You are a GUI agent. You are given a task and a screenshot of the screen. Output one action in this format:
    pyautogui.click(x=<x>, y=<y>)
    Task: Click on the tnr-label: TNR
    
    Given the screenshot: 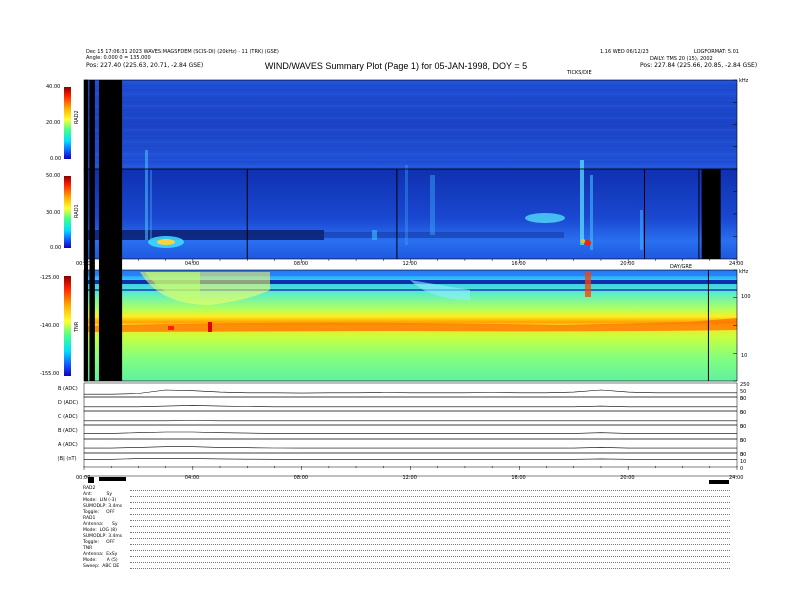 What is the action you would take?
    pyautogui.click(x=77, y=326)
    